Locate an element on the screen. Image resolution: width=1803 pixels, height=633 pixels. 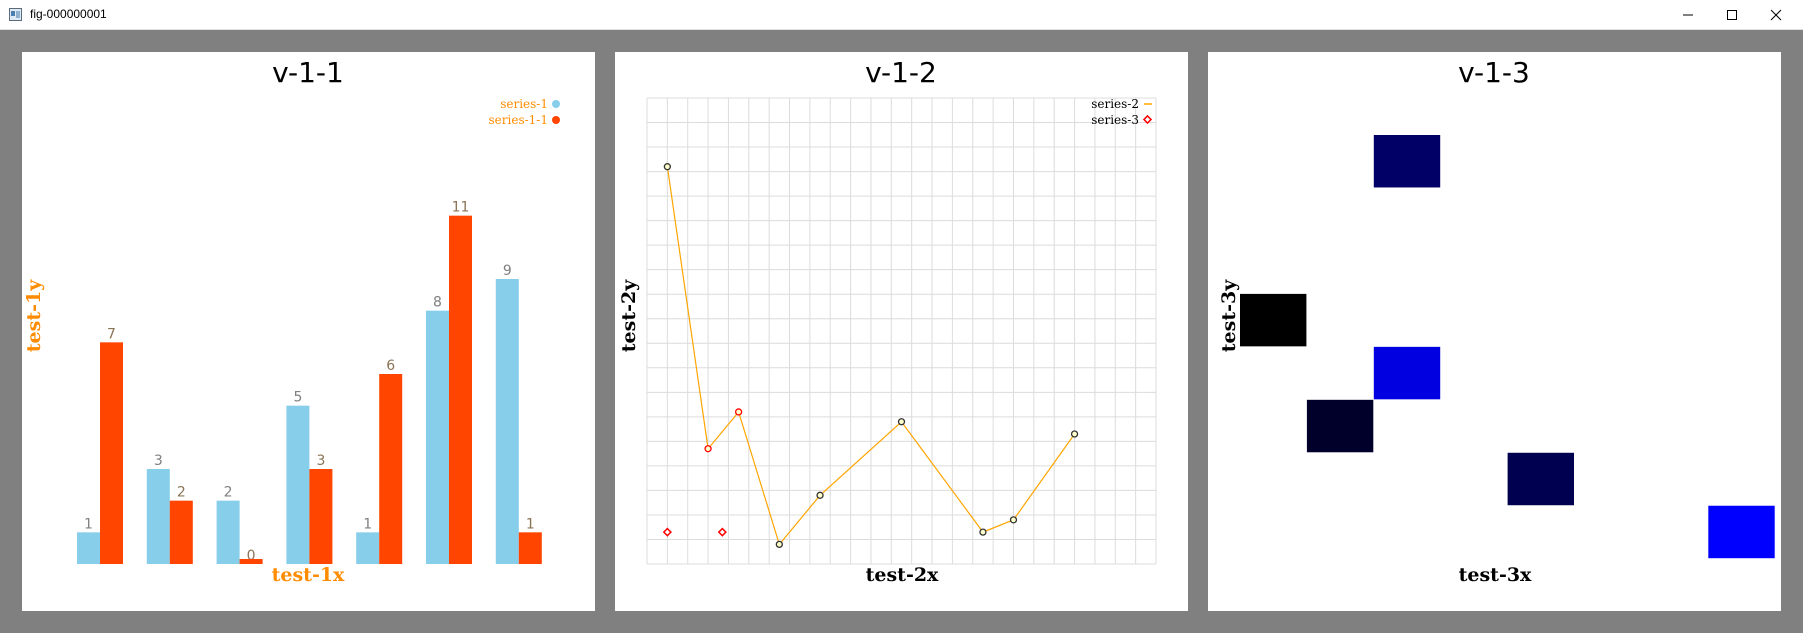
data-label: 9 is located at coordinates (507, 271).